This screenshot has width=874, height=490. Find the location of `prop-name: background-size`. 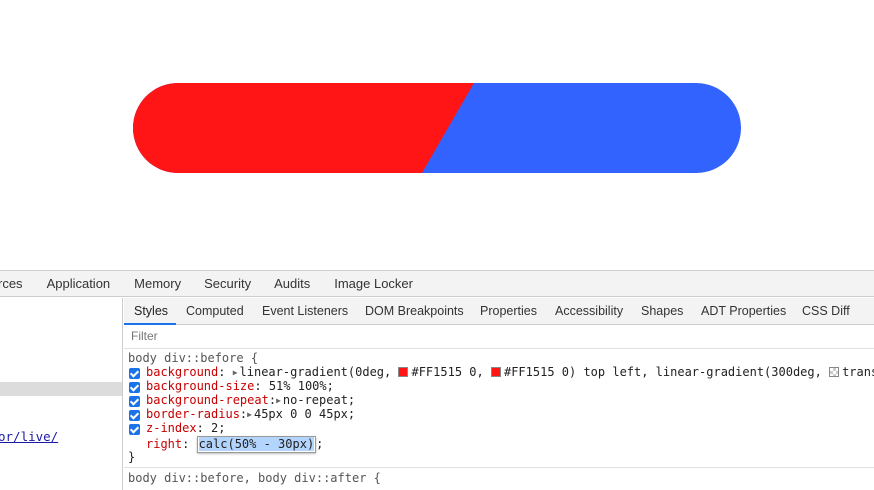

prop-name: background-size is located at coordinates (200, 386).